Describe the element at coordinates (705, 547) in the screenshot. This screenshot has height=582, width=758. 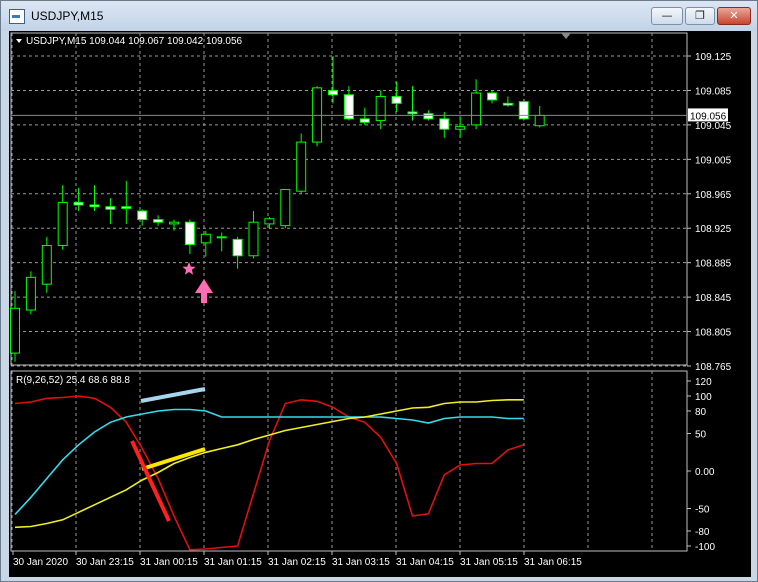
I see `indicator-tick-label: -100` at that location.